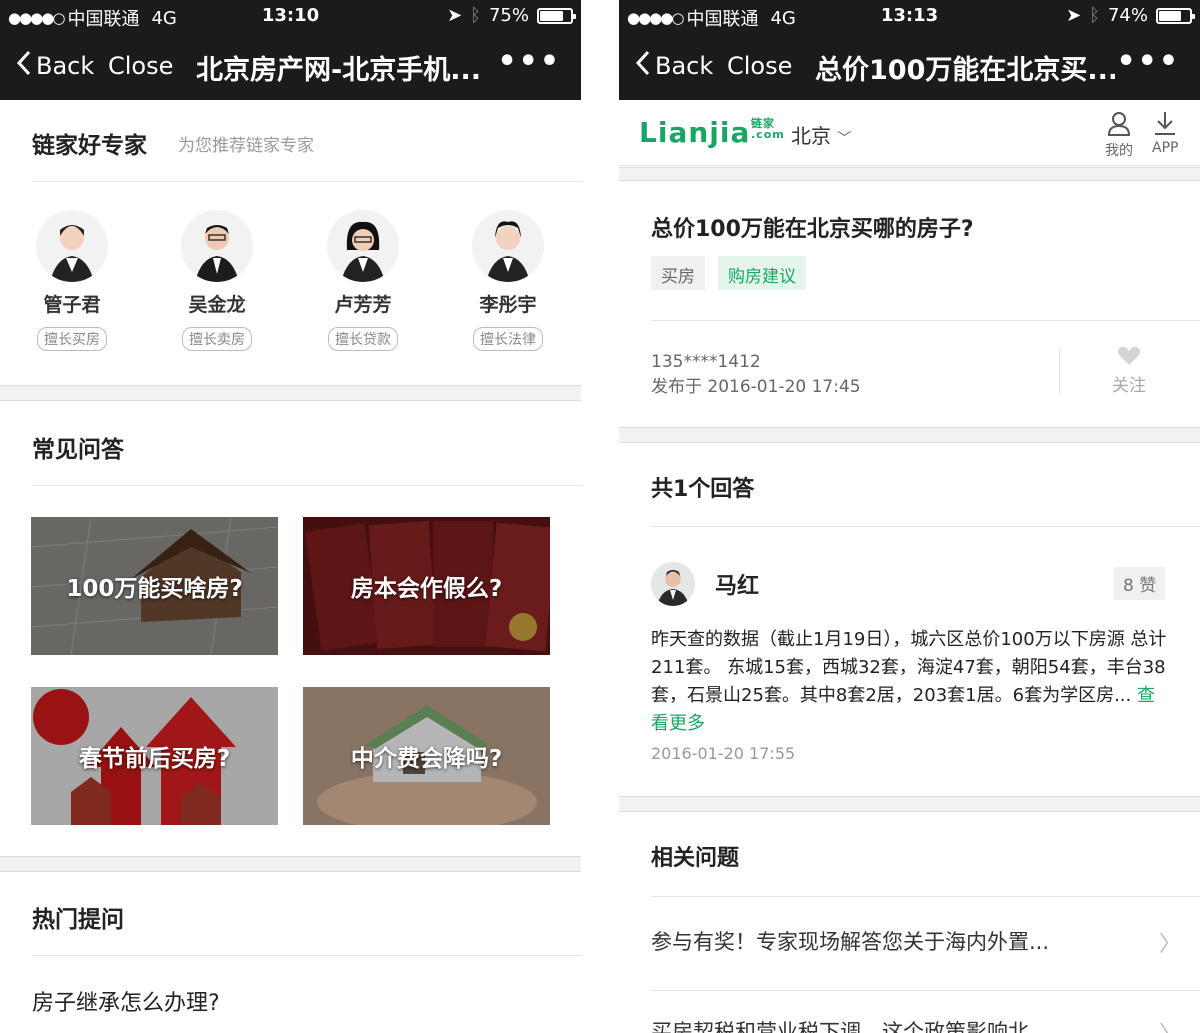  I want to click on logo-domain: .com, so click(768, 134).